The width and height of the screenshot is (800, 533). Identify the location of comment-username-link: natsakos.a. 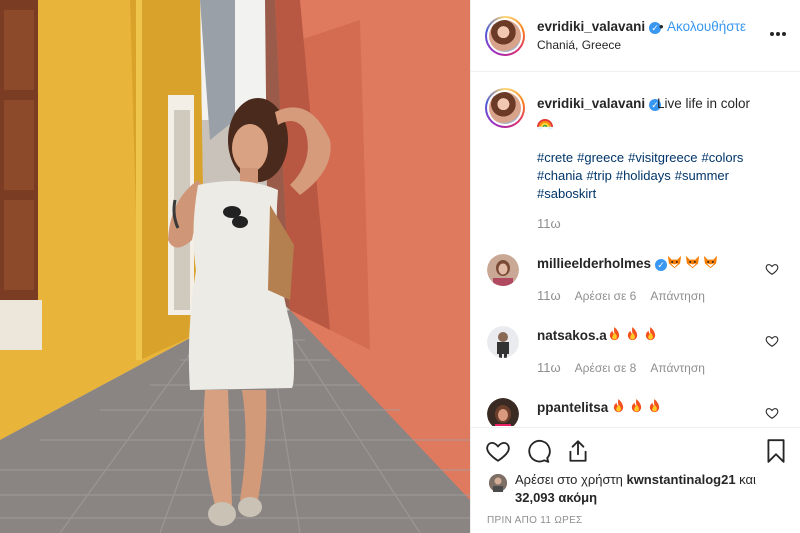
(572, 335).